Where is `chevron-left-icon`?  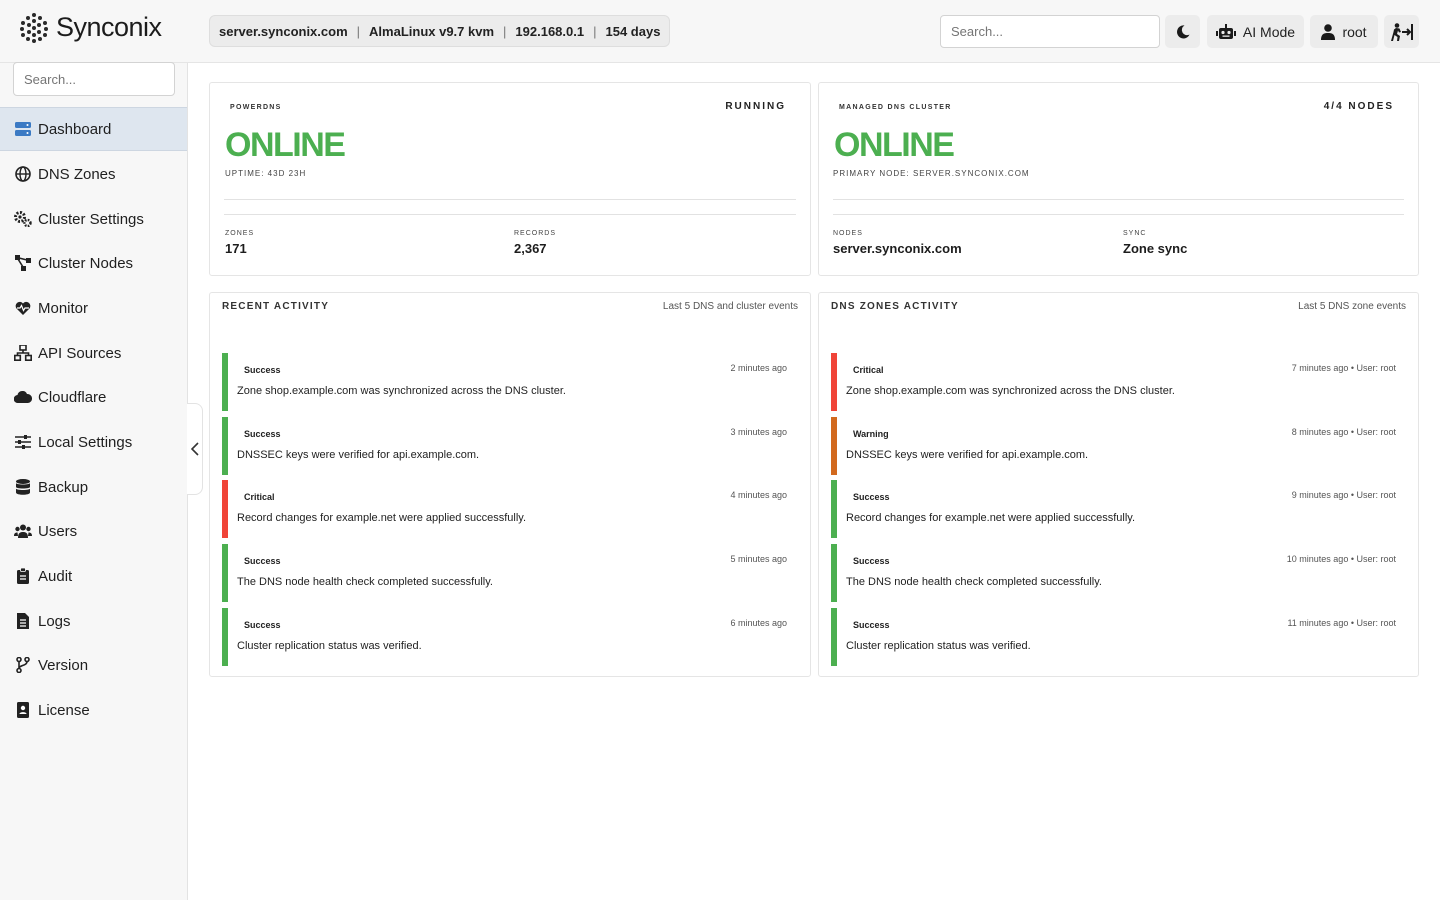
chevron-left-icon is located at coordinates (194, 449).